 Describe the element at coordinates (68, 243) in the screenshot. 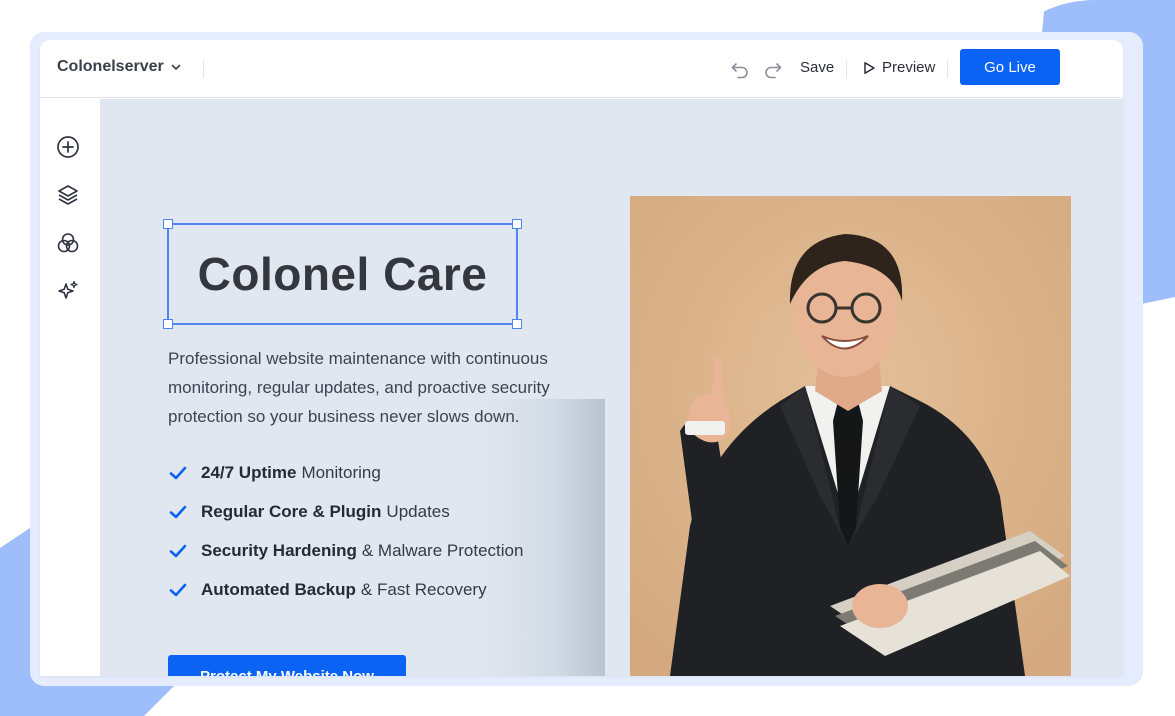

I see `color-circles-icon` at that location.